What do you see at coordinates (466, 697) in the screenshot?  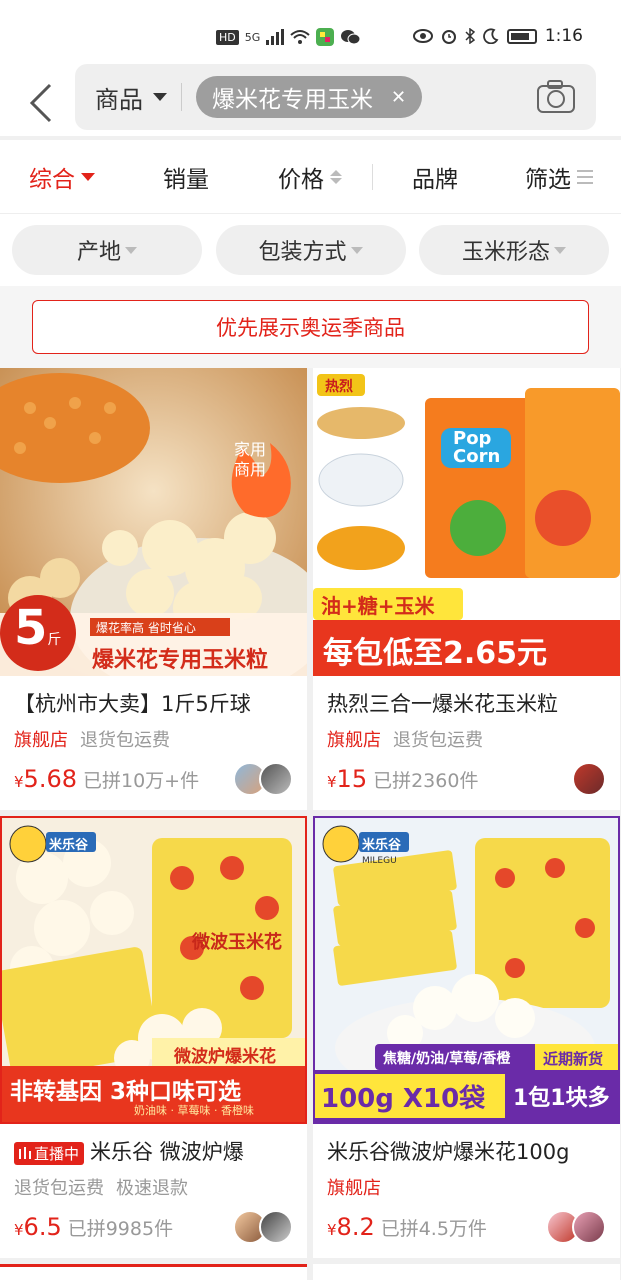 I see `product-title: 热烈三合一爆米花玉米粒` at bounding box center [466, 697].